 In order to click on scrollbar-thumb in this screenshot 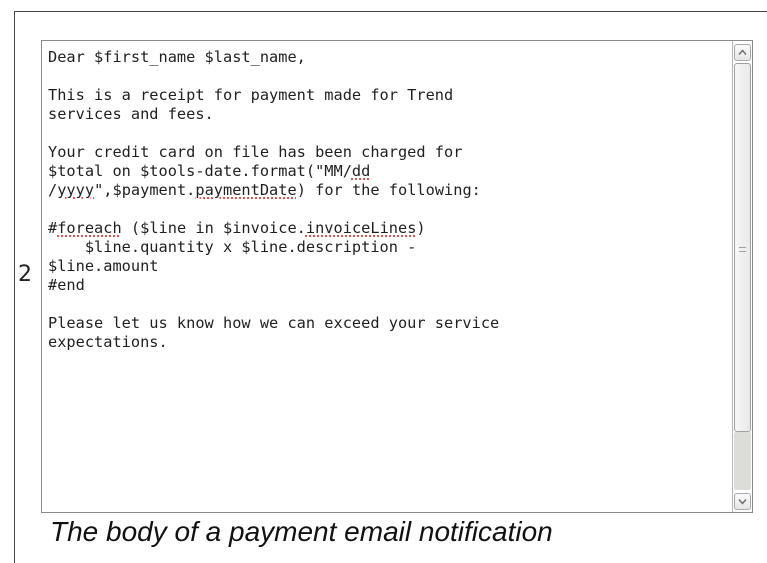, I will do `click(742, 247)`.